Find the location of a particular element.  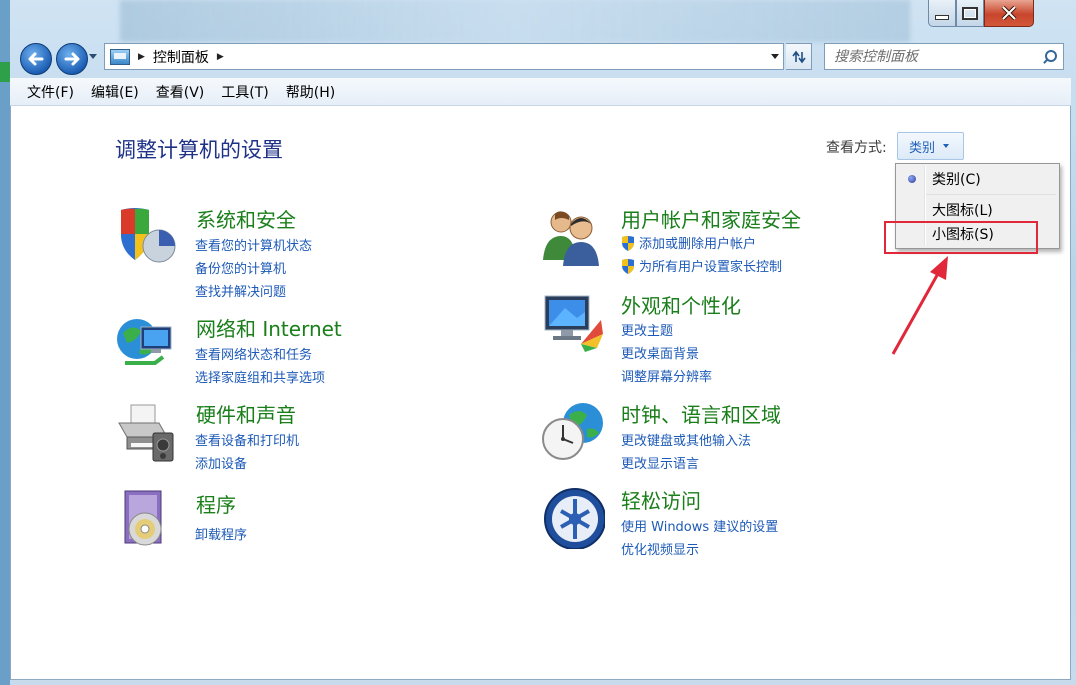

network-icon is located at coordinates (144, 342).